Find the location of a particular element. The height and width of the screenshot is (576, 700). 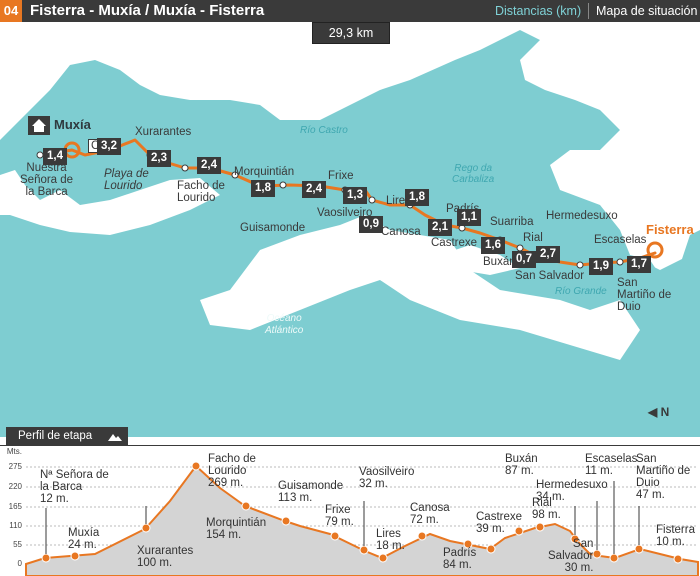

axis-tick: 0 is located at coordinates (19, 563).